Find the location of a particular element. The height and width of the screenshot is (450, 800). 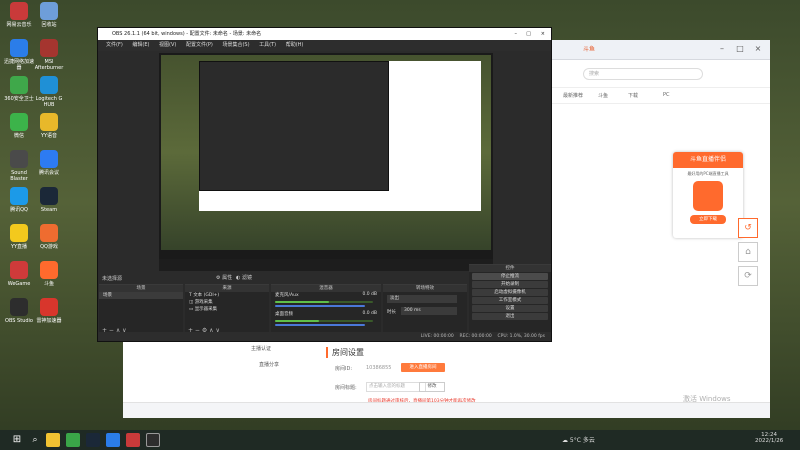

source-item: ▭ 显示器采集 is located at coordinates (227, 309).